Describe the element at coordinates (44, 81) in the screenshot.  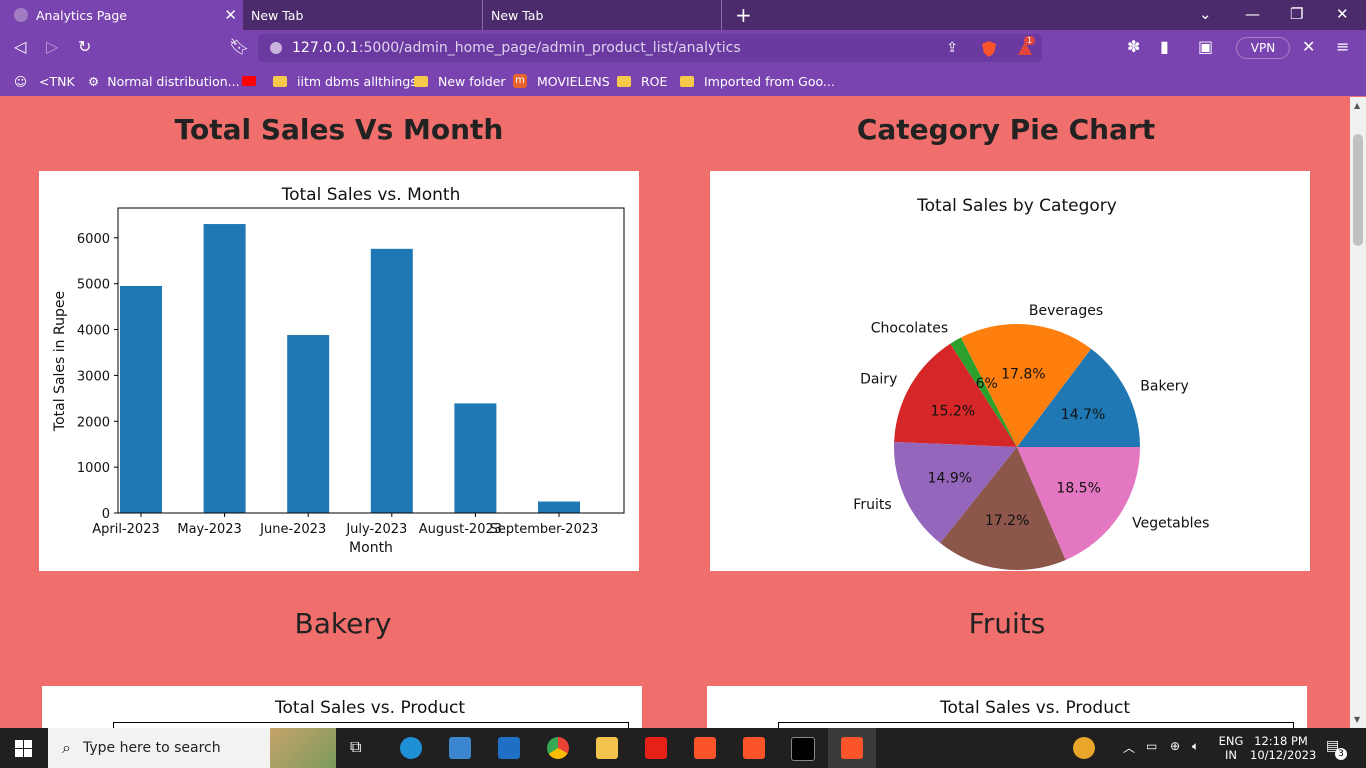
I see `bookmark-tnk: ☺ <TNK` at that location.